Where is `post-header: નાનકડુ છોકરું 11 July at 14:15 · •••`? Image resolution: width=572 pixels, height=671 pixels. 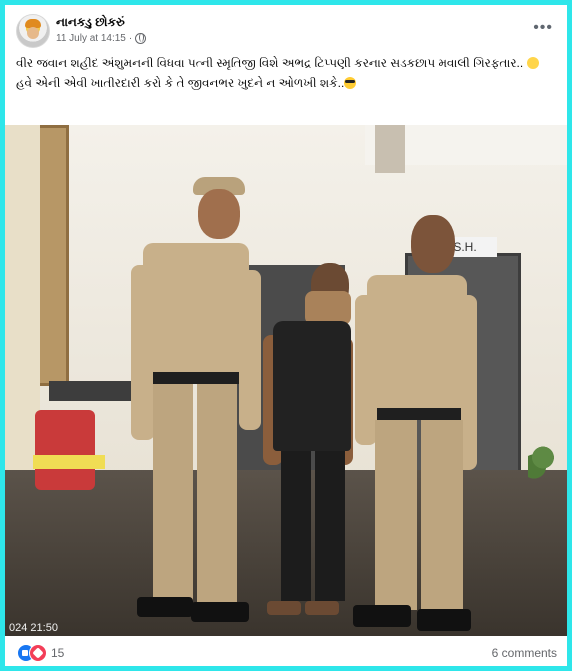
post-header: નાનકડુ છોકરું 11 July at 14:15 · ••• is located at coordinates (286, 27).